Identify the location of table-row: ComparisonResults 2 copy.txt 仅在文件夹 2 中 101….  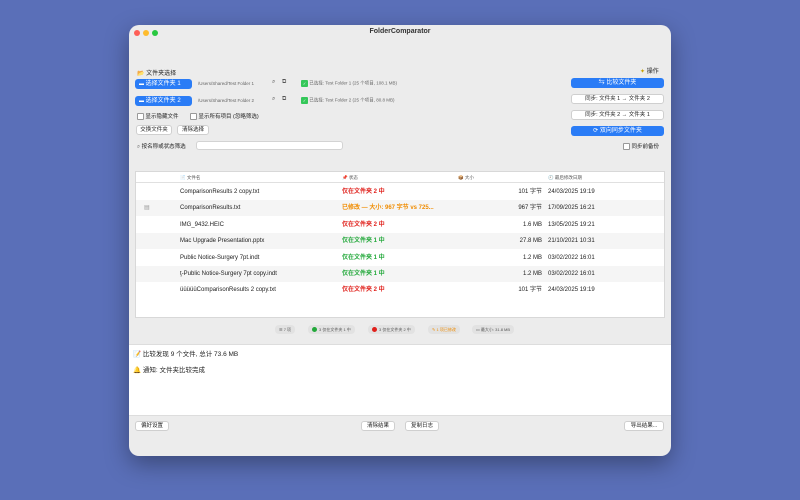
(400, 192).